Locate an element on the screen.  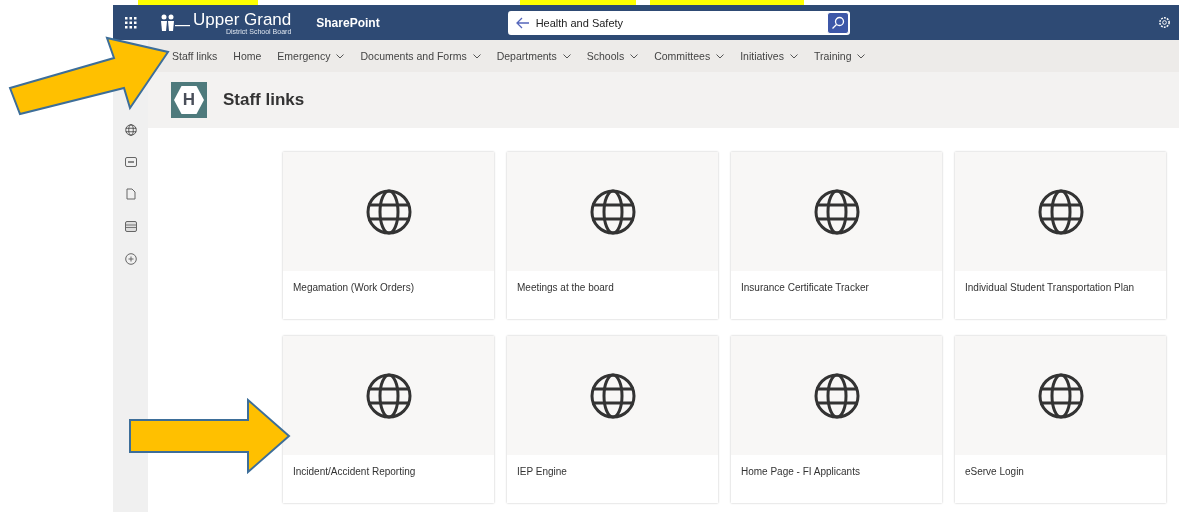
list-icon is located at coordinates (130, 226).